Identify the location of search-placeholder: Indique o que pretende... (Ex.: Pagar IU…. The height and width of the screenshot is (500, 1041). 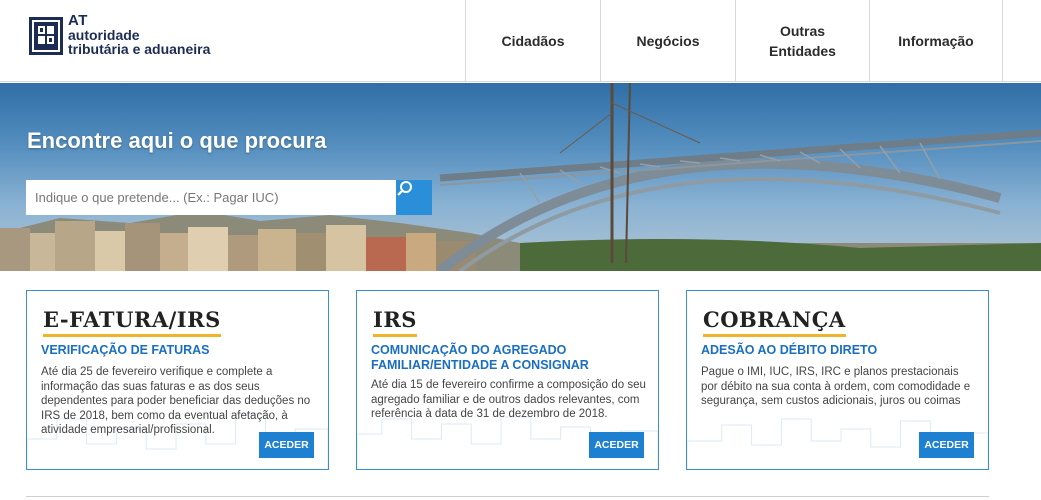
(157, 197).